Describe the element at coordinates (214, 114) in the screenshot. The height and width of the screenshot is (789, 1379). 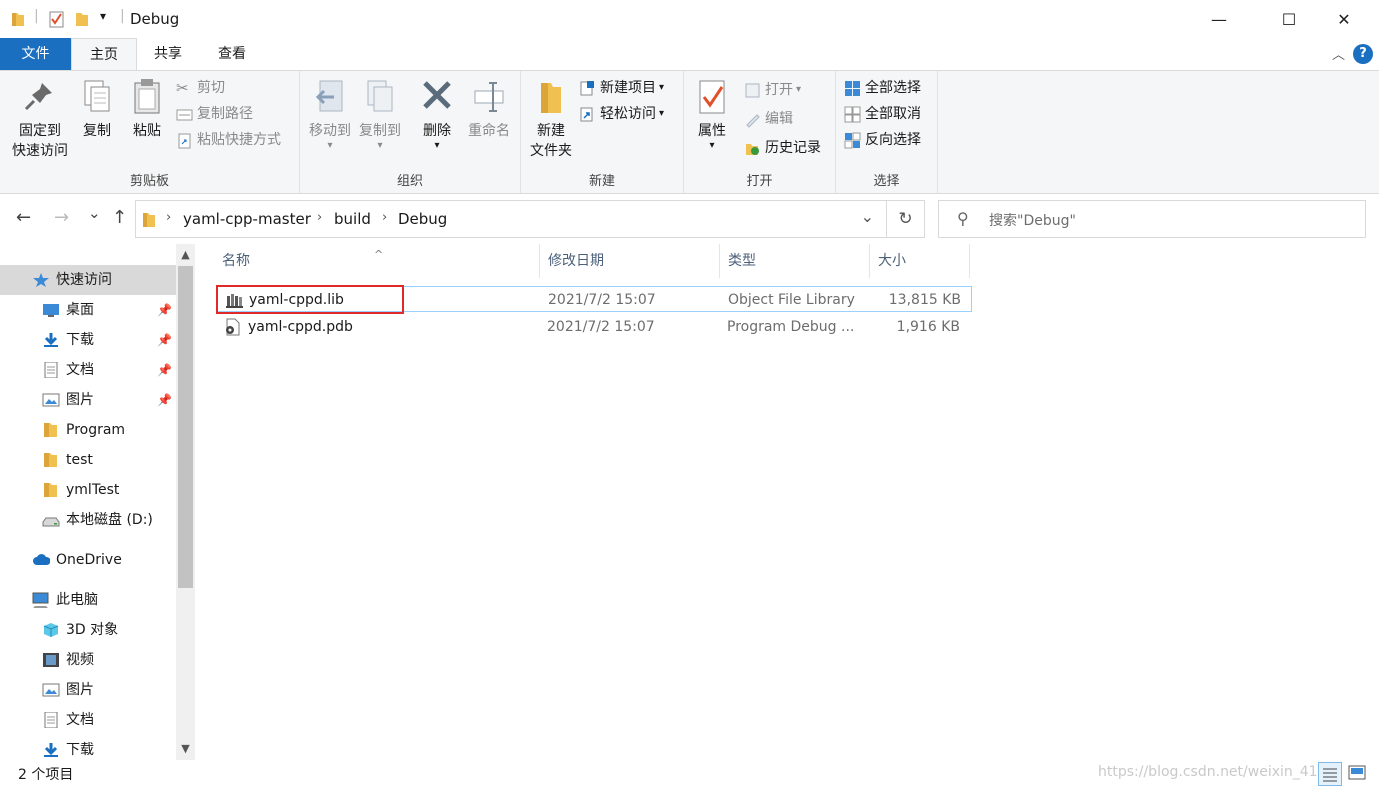
I see `copy-path-button: 复制路径` at that location.